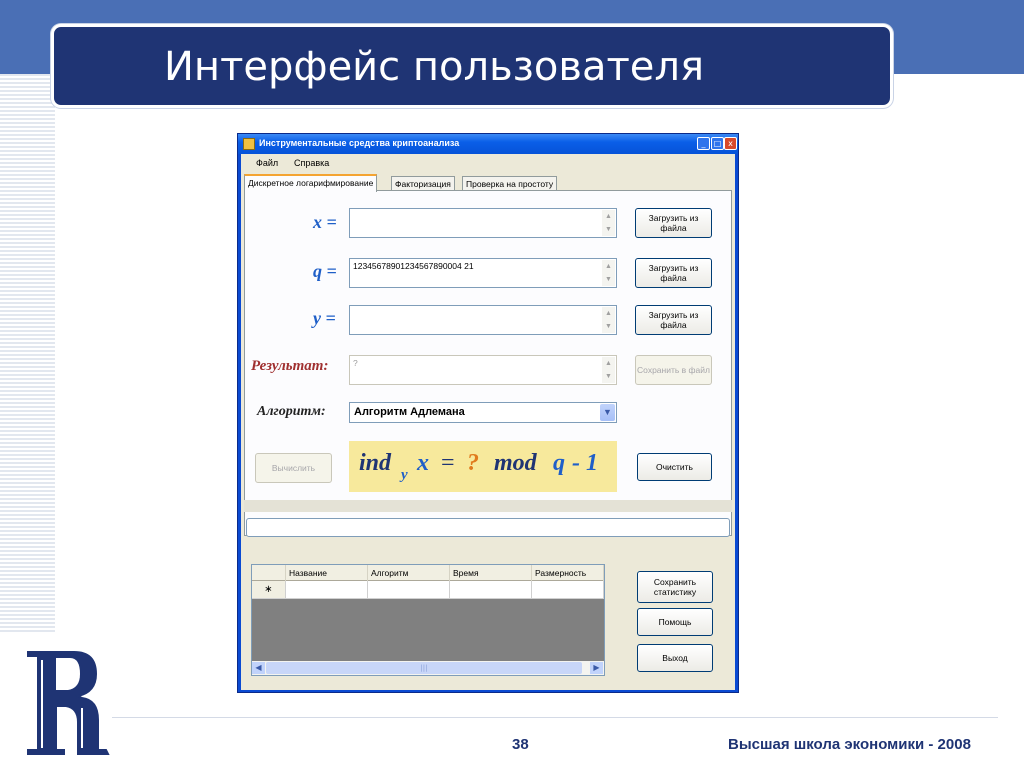 Image resolution: width=1024 pixels, height=768 pixels. I want to click on algorithm-label: Алгоритм:, so click(291, 411).